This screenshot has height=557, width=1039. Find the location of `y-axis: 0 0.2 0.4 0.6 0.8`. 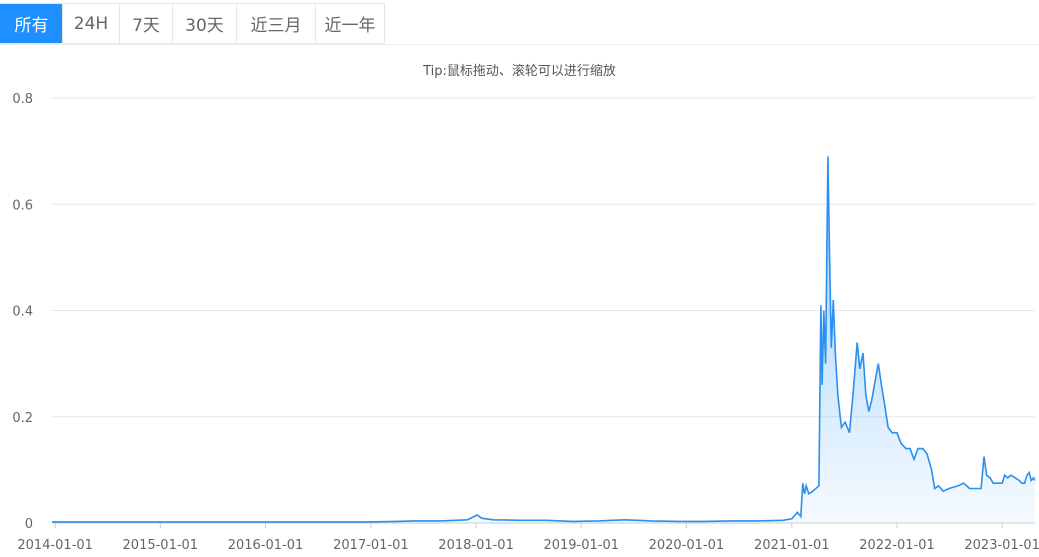

y-axis: 0 0.2 0.4 0.6 0.8 is located at coordinates (22, 312).